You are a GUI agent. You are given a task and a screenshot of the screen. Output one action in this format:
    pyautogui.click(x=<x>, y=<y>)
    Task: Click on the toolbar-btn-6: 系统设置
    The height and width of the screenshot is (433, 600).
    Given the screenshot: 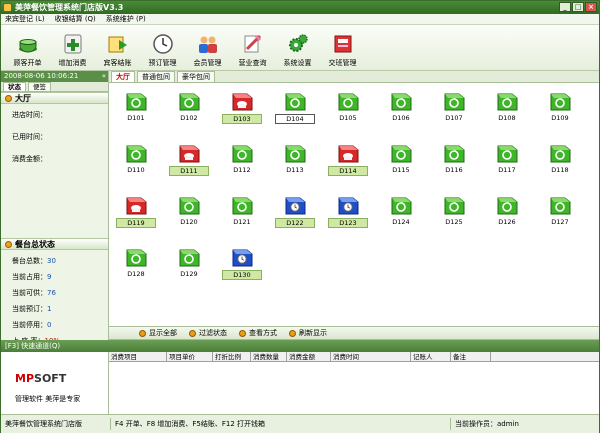 What is the action you would take?
    pyautogui.click(x=297, y=48)
    